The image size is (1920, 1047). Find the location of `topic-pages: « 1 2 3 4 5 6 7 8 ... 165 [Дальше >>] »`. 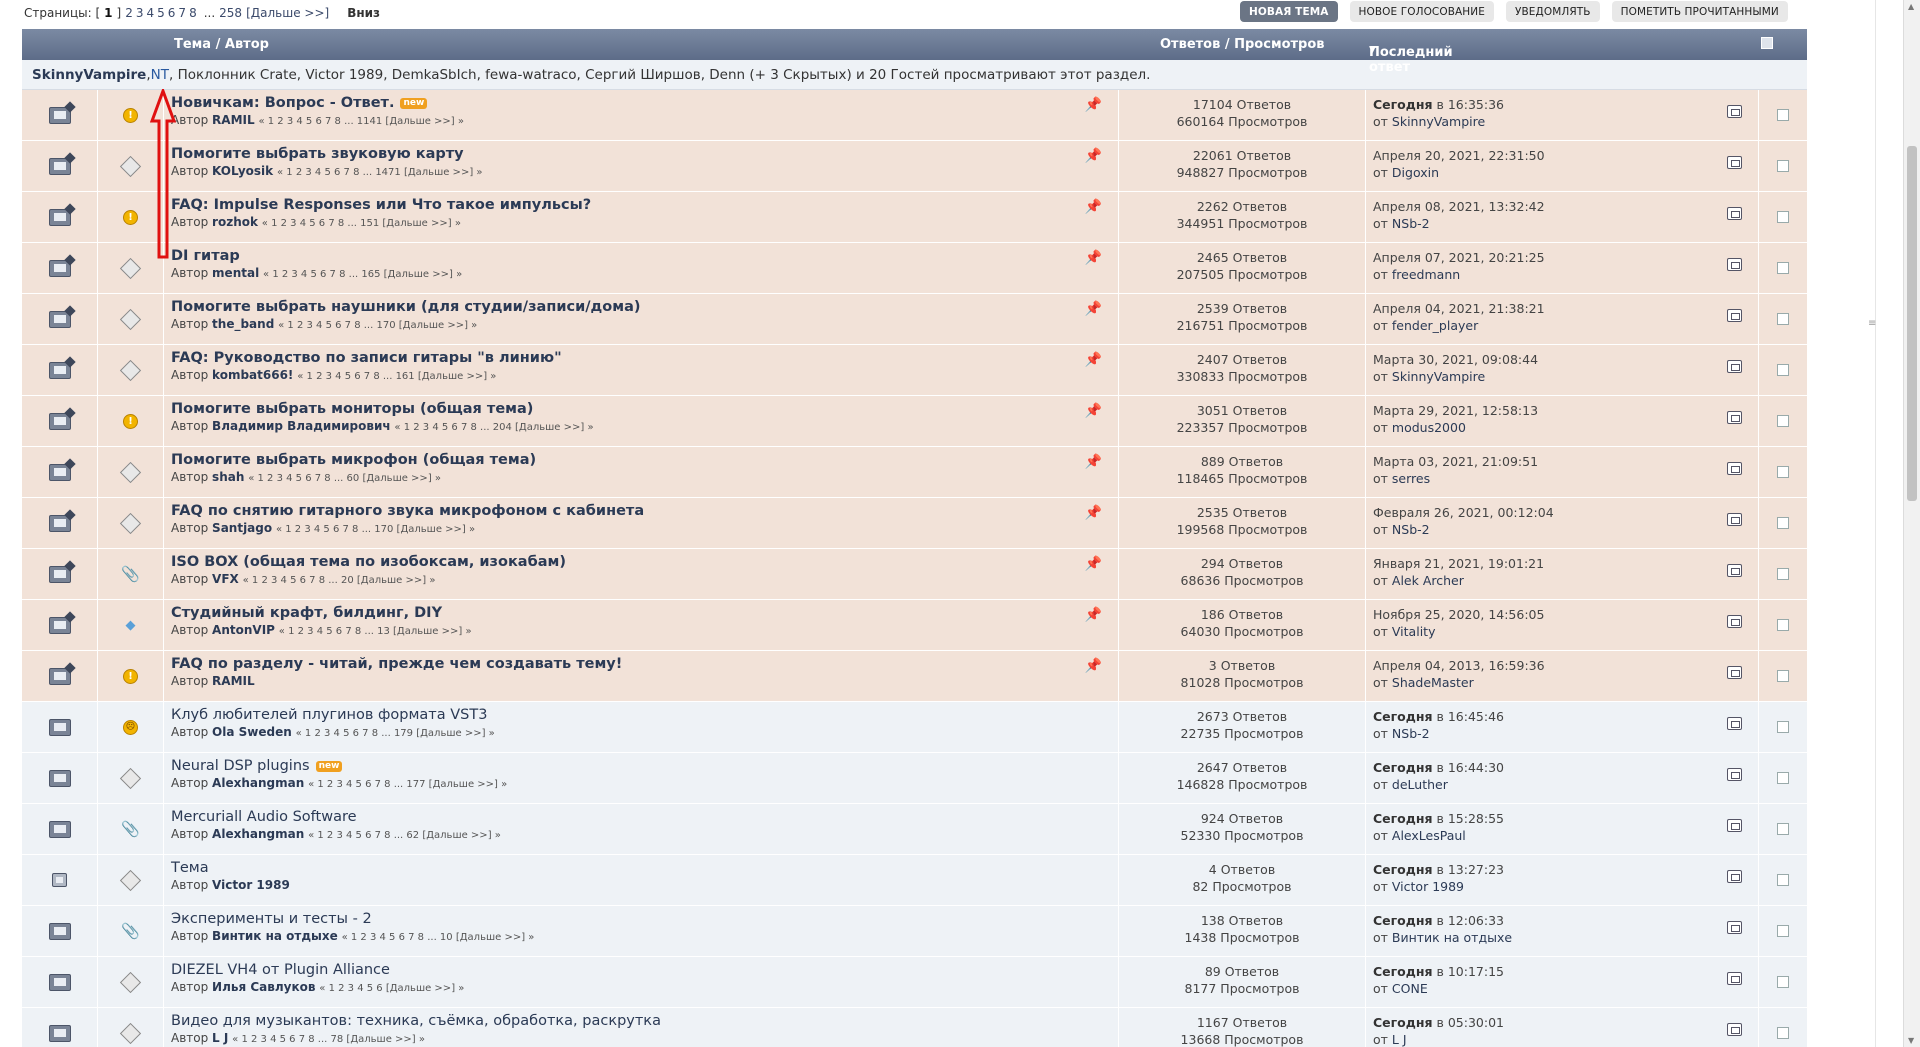

topic-pages: « 1 2 3 4 5 6 7 8 ... 165 [Дальше >>] » is located at coordinates (362, 274).